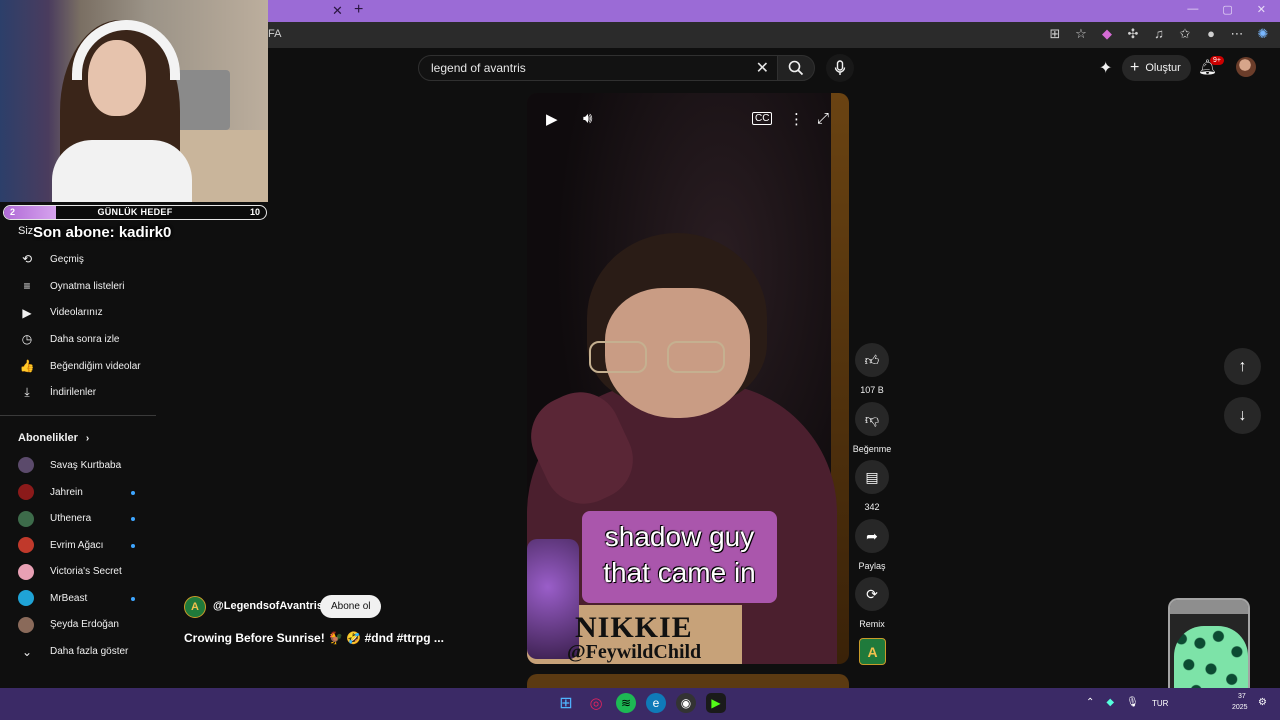  What do you see at coordinates (1209, 607) in the screenshot?
I see `jar-lid` at bounding box center [1209, 607].